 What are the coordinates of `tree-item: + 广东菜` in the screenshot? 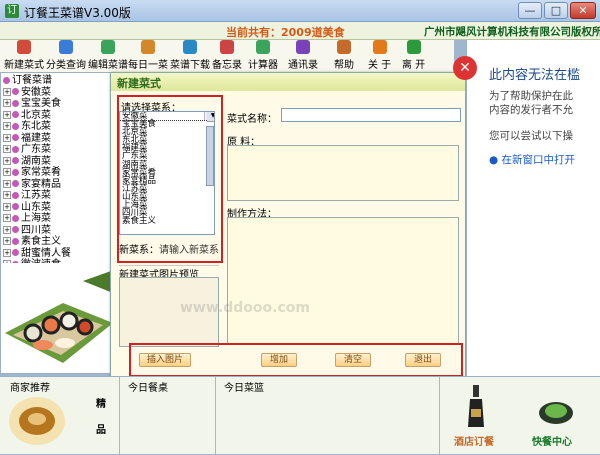 It's located at (60, 150).